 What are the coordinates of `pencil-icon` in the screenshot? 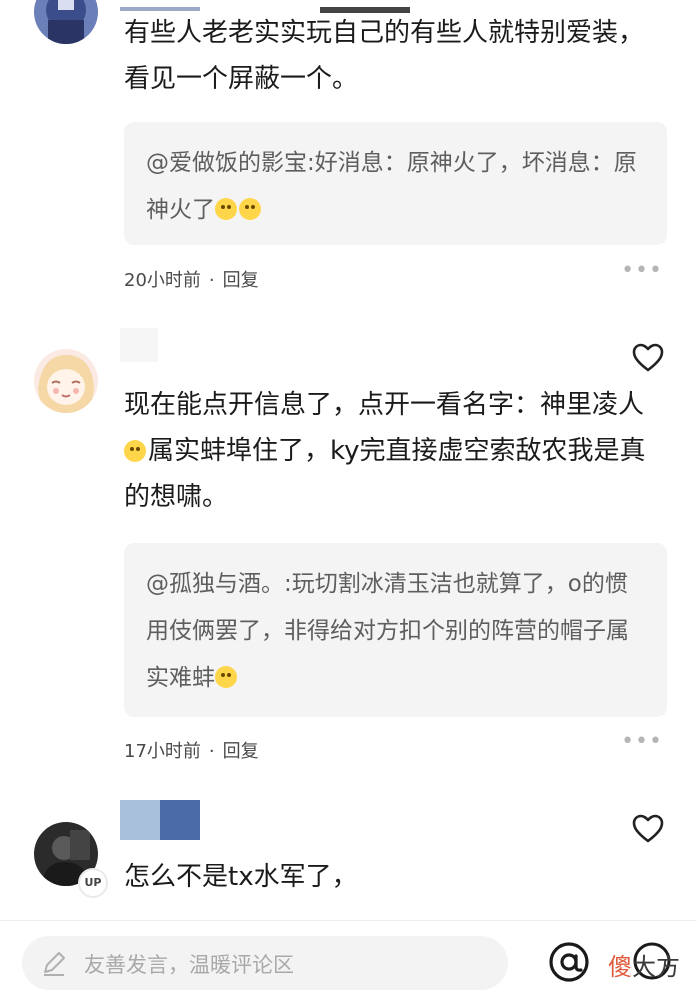 It's located at (54, 964).